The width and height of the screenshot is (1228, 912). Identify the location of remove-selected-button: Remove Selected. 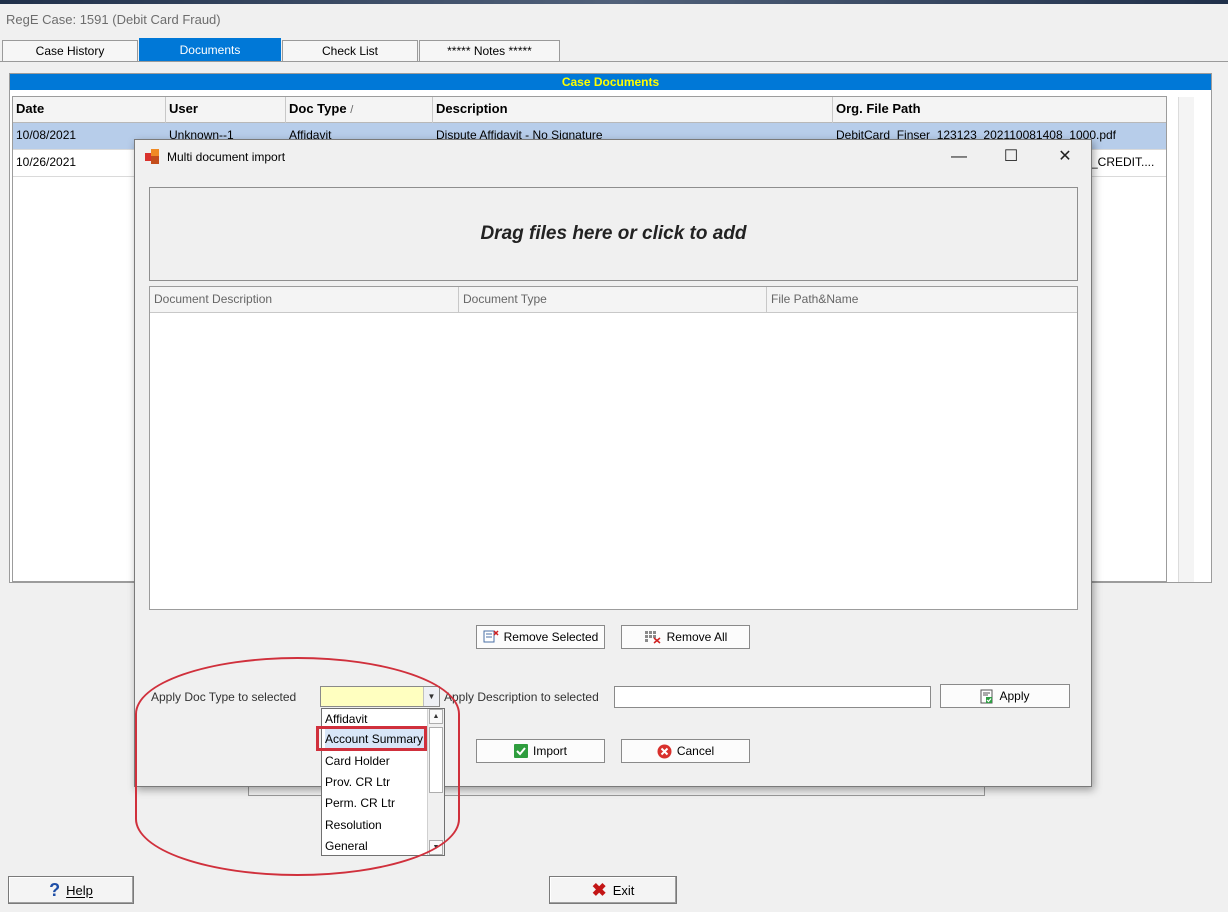
(540, 637).